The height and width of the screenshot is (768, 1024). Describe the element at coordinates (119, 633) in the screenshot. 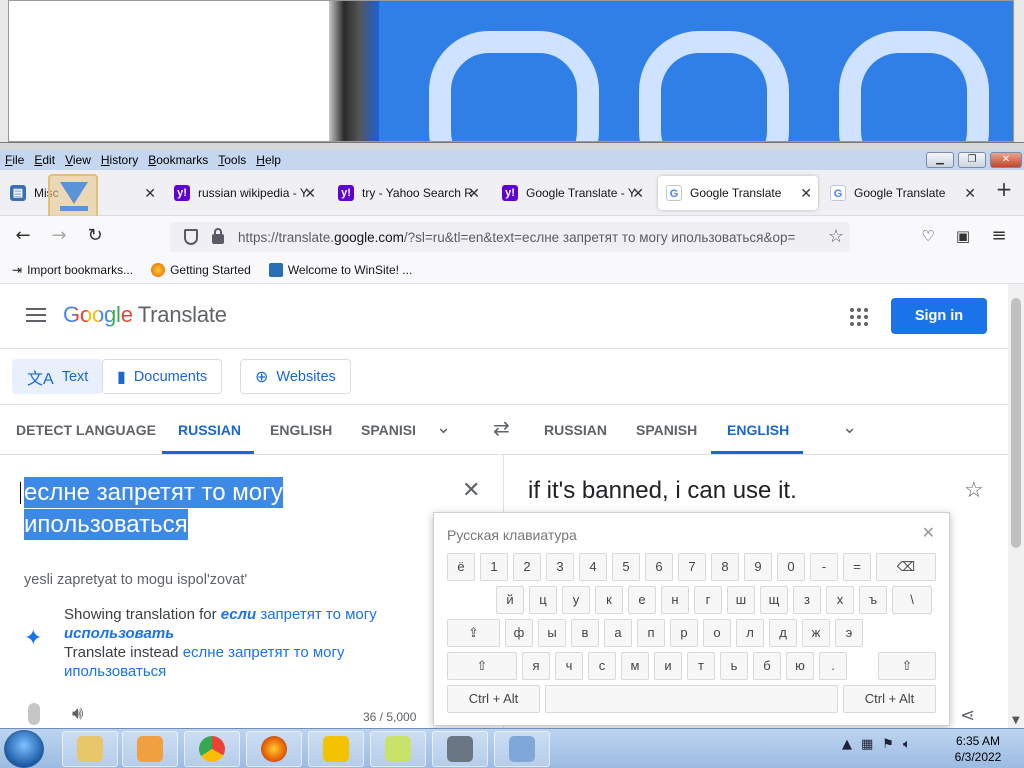

I see `suggestion-word-2: использовать` at that location.